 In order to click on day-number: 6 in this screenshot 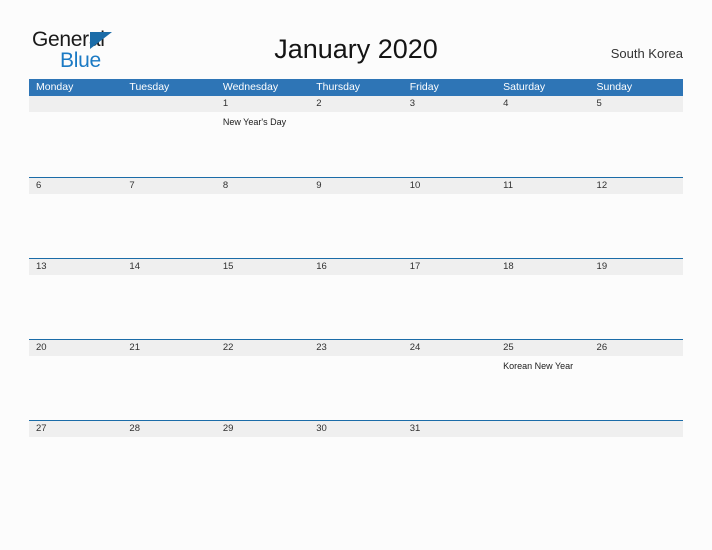, I will do `click(75, 186)`.